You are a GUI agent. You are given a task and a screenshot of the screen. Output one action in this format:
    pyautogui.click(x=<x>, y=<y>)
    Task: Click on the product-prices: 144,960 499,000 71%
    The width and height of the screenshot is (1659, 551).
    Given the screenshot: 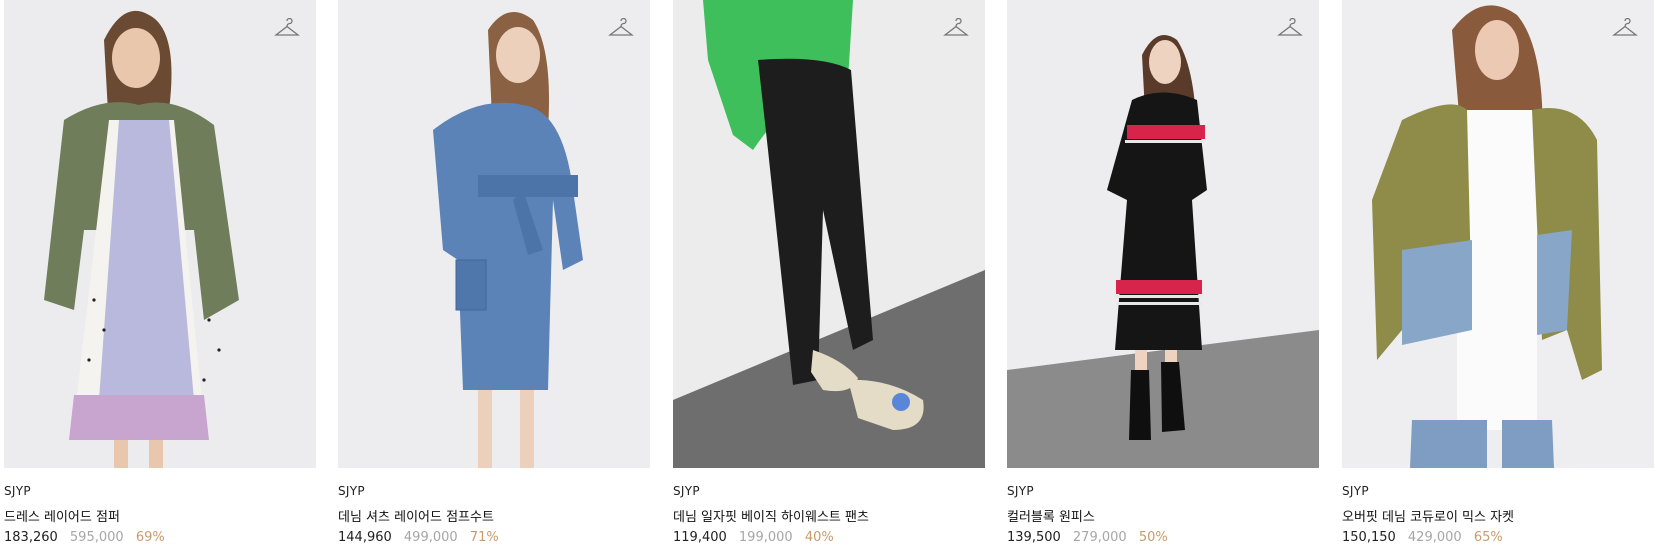 What is the action you would take?
    pyautogui.click(x=418, y=537)
    